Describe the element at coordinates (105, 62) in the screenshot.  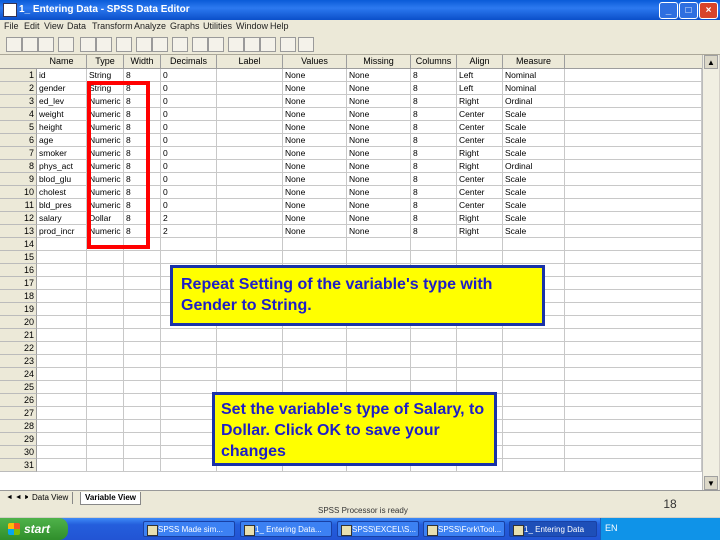
I see `column-header-type: Type` at that location.